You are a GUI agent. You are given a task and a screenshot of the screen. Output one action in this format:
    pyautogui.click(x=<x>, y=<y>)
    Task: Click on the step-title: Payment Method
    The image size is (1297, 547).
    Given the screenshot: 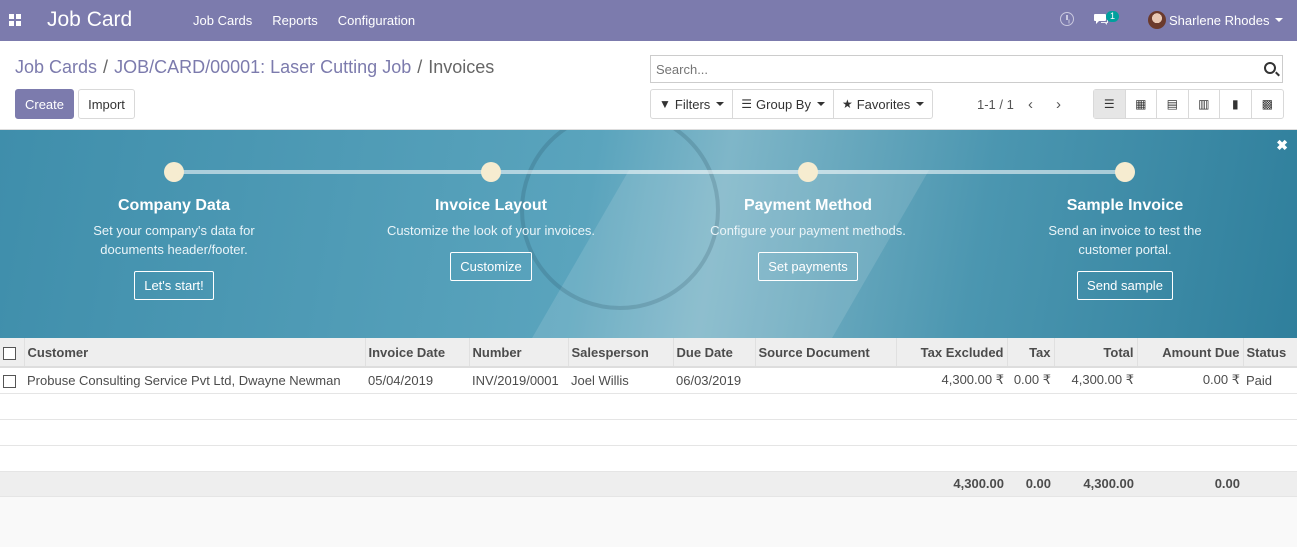 What is the action you would take?
    pyautogui.click(x=807, y=205)
    